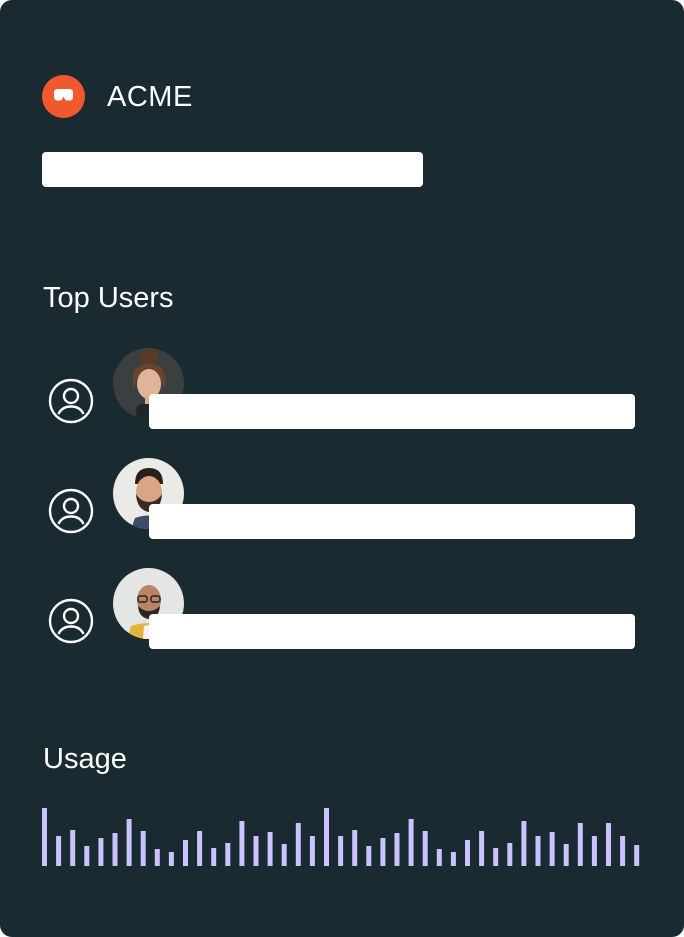  I want to click on usage-title: Usage, so click(85, 759).